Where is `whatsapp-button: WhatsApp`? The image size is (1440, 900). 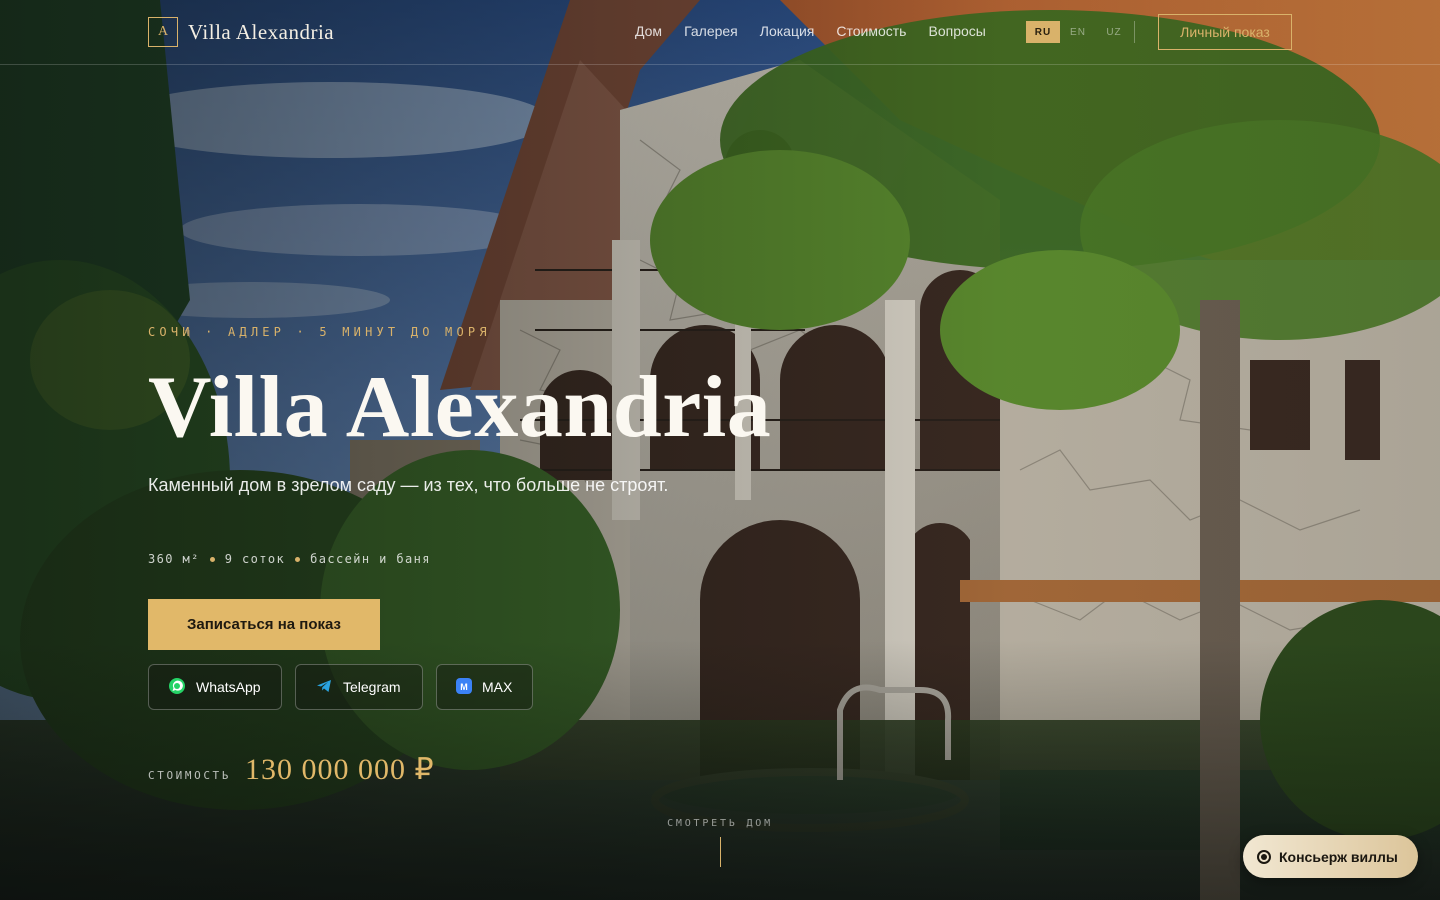 whatsapp-button: WhatsApp is located at coordinates (215, 687).